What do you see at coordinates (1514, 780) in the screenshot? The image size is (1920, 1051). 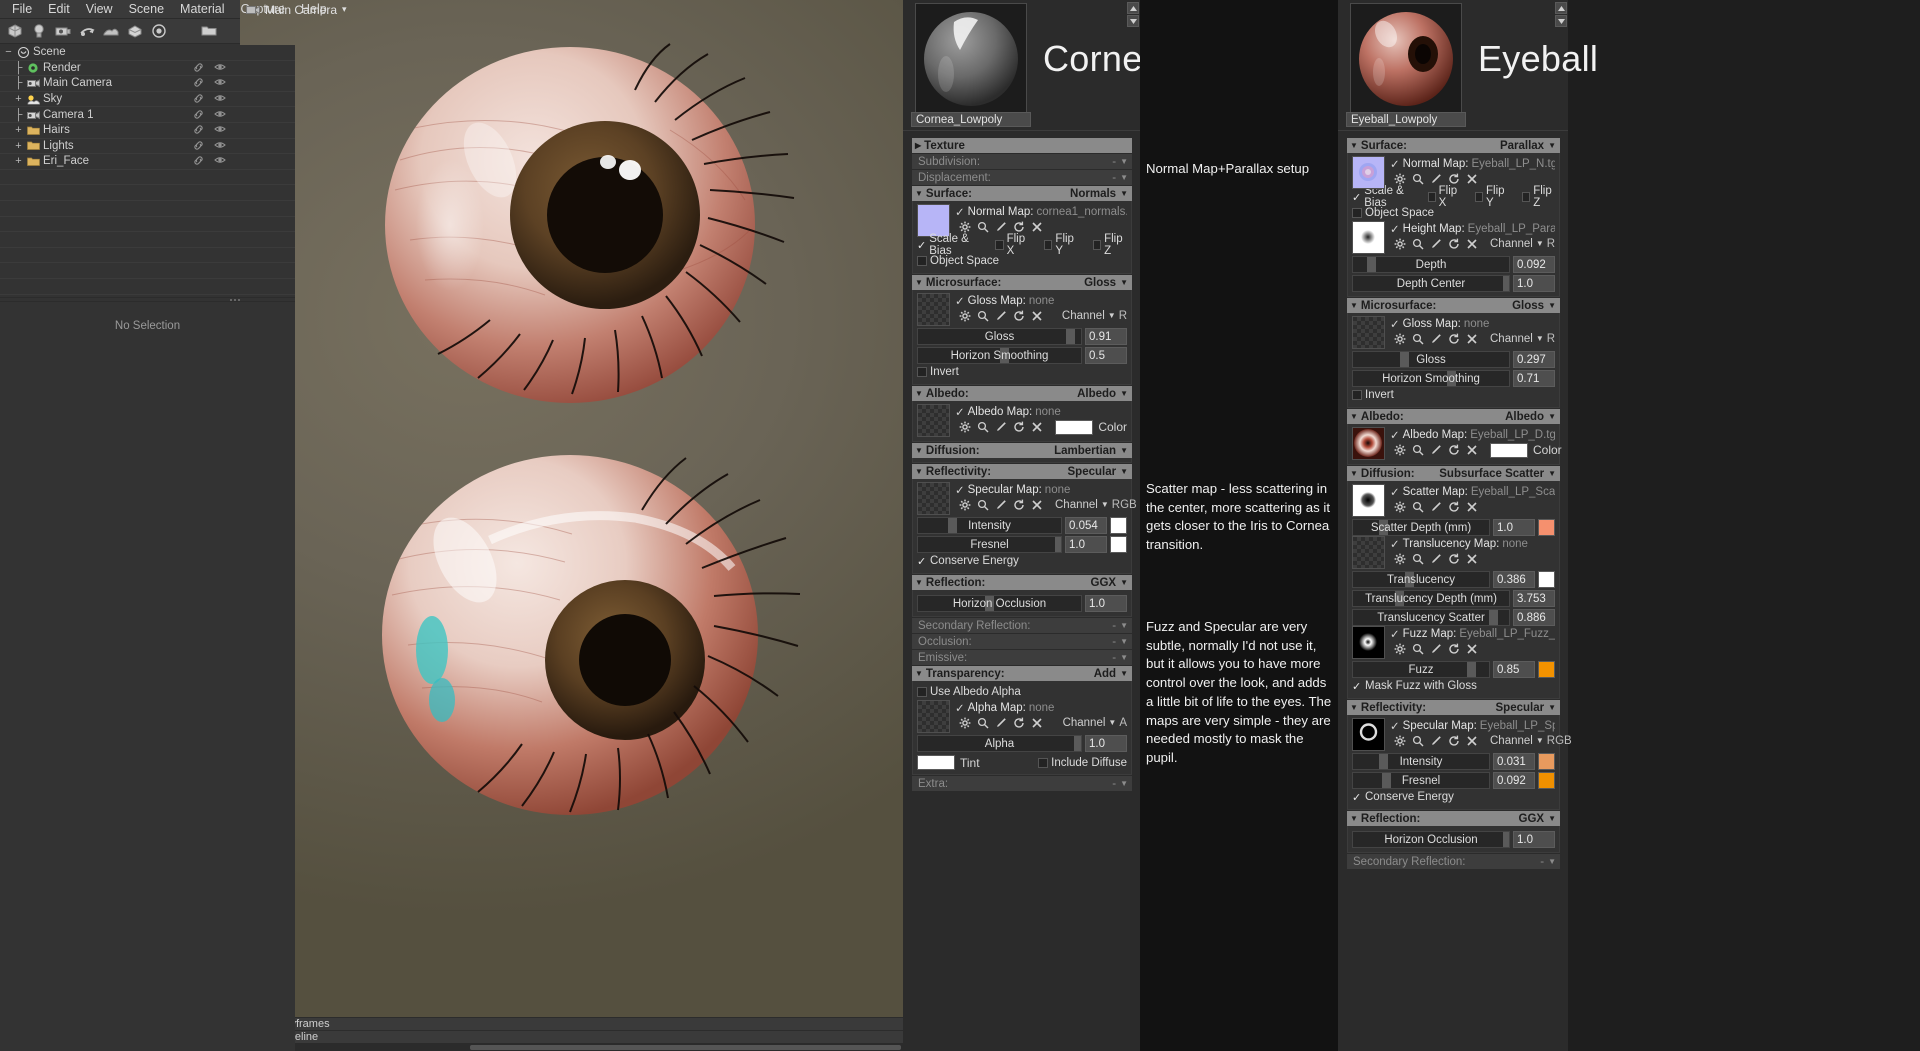 I see `eyeball-fresnel-value: 0.092` at bounding box center [1514, 780].